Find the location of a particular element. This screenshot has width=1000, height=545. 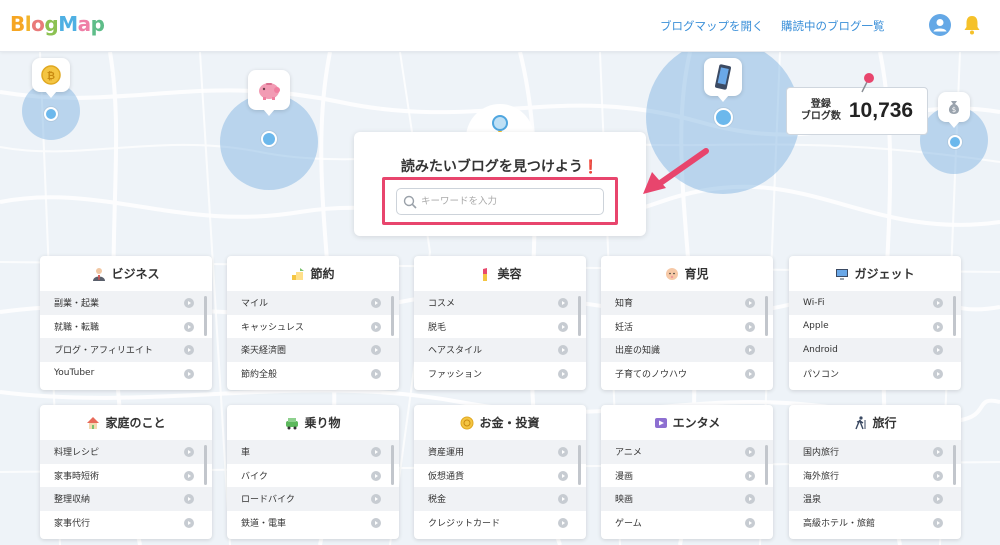

category-item-link: YouTuber is located at coordinates (126, 374).